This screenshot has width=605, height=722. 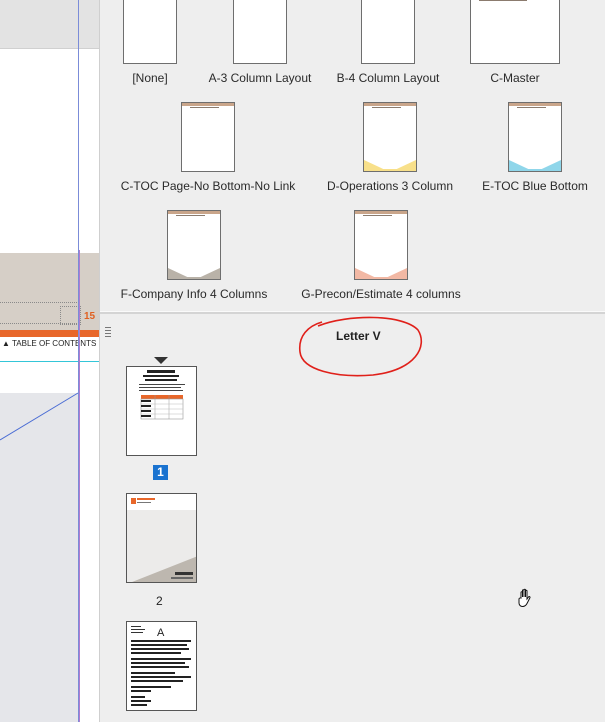 What do you see at coordinates (260, 78) in the screenshot?
I see `master-label: A-3 Column Layout` at bounding box center [260, 78].